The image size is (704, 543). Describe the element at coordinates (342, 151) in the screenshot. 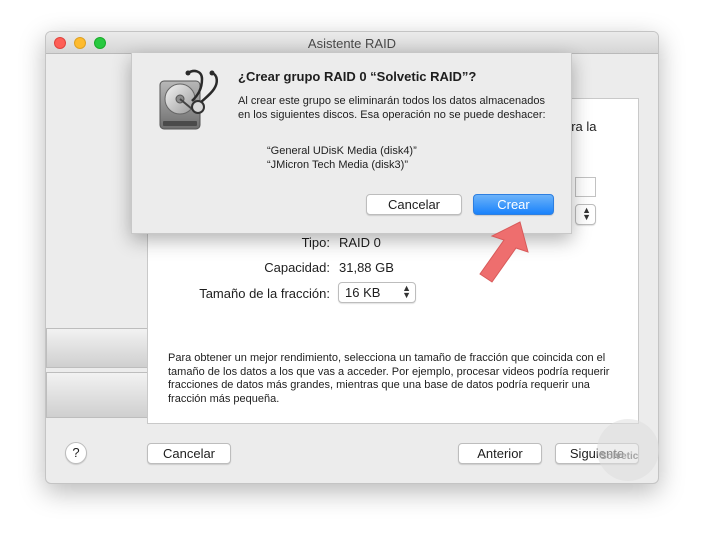

I see `disk-item: “General UDisK Media (disk4)”` at that location.